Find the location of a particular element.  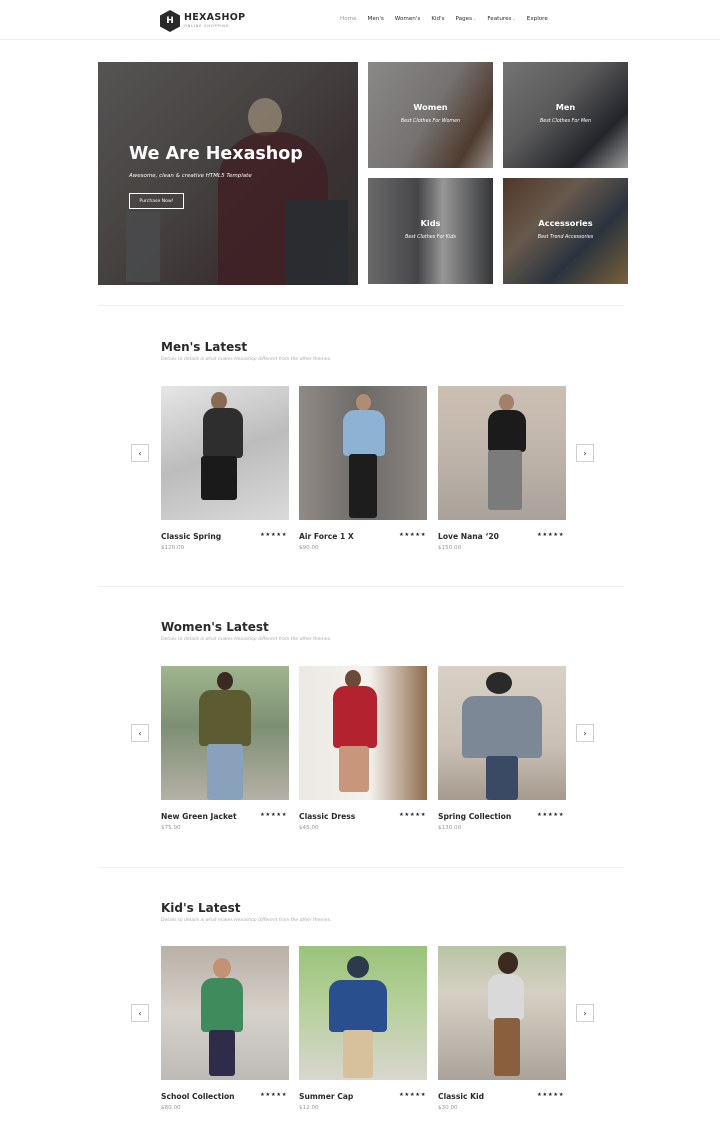

category-title: Accessories is located at coordinates (565, 223).